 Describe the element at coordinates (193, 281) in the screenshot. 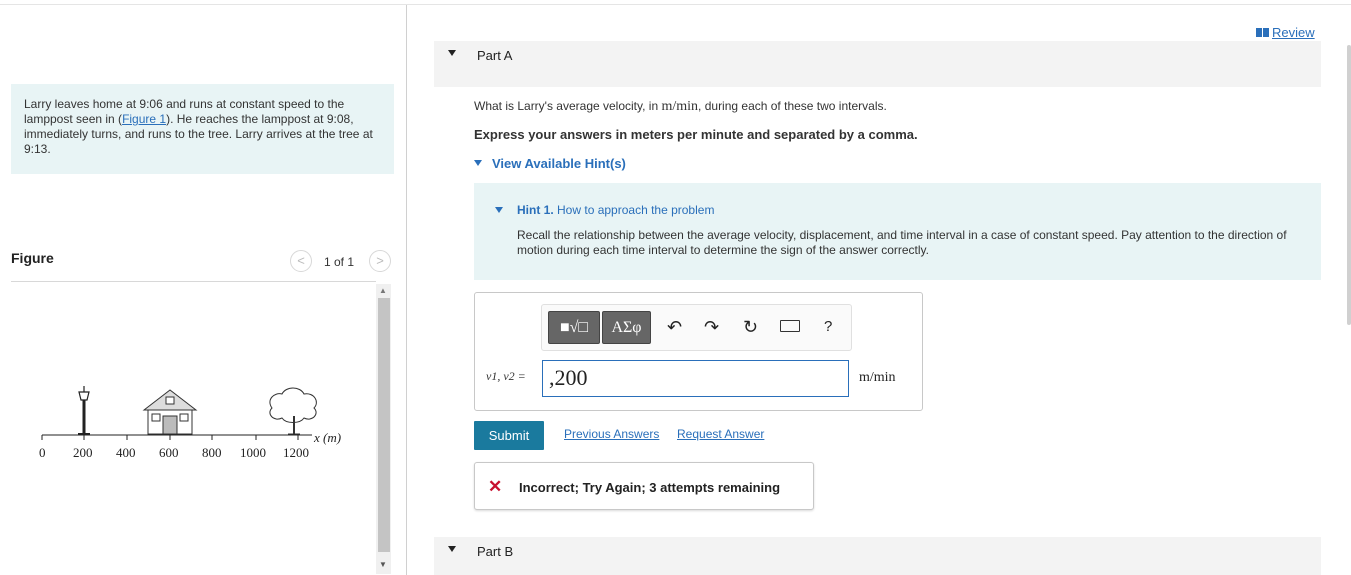

I see `figure-separator` at that location.